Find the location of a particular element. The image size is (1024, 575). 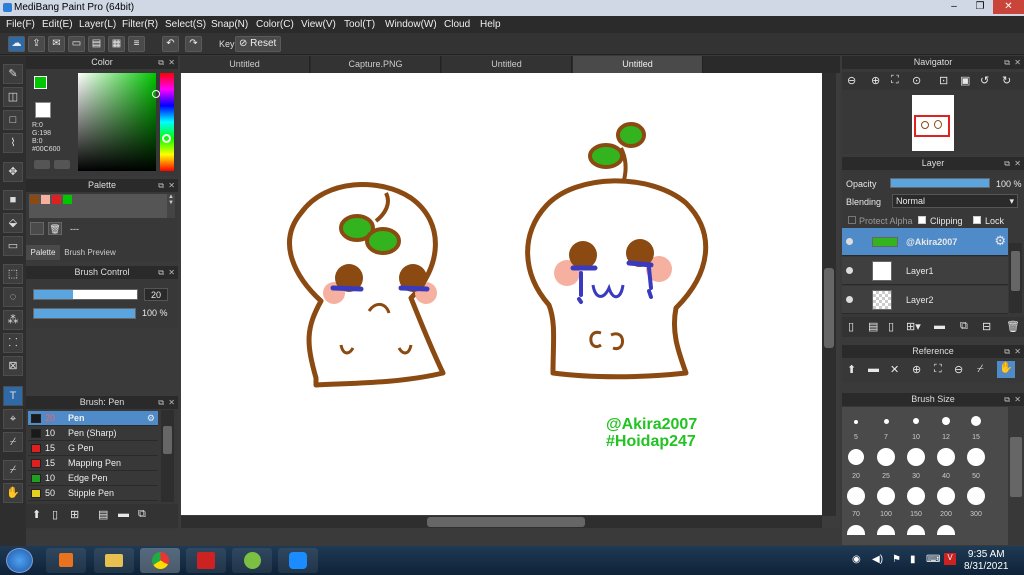

redo-icon: ↷ is located at coordinates (193, 44).